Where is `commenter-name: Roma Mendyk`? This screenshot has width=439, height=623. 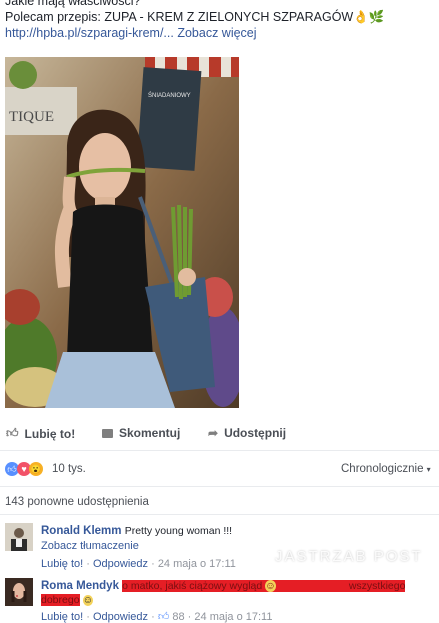 commenter-name: Roma Mendyk is located at coordinates (80, 586).